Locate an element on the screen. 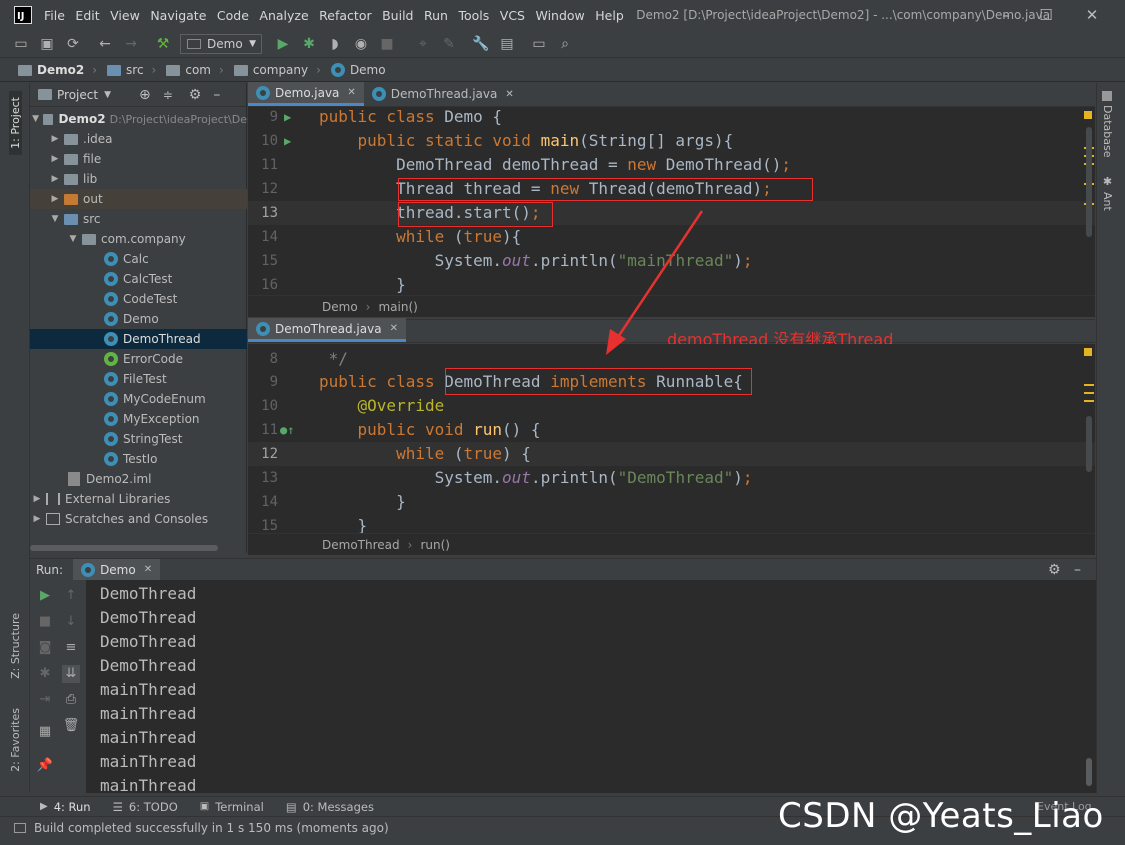 Image resolution: width=1125 pixels, height=845 pixels. vcs-update-icon: ⌖ is located at coordinates (423, 44).